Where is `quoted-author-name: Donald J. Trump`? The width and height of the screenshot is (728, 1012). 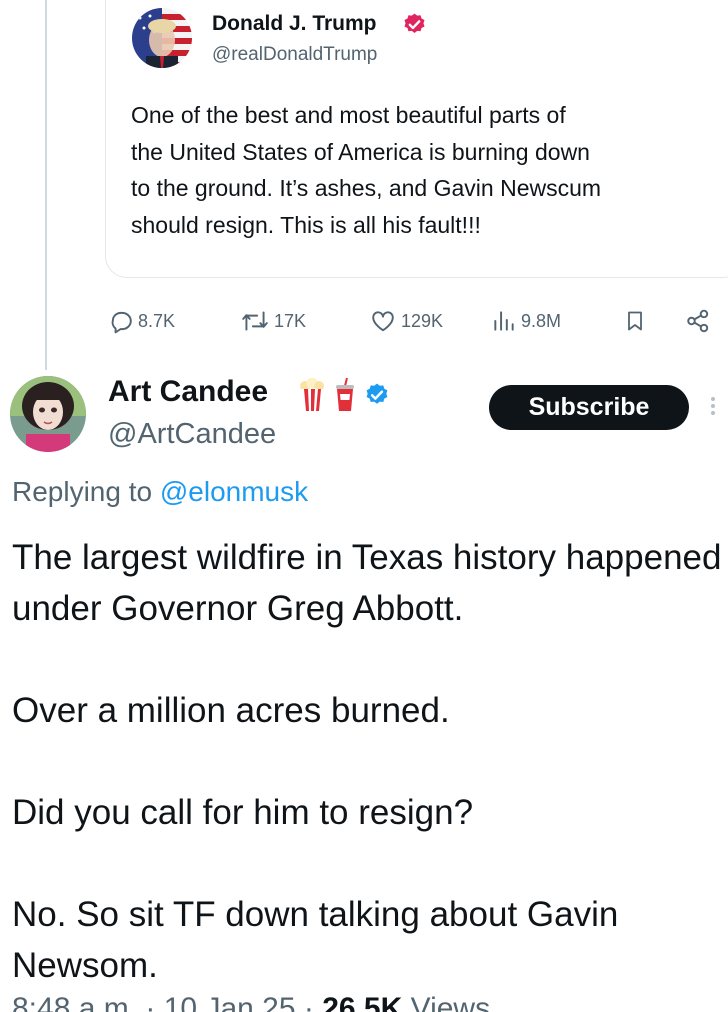
quoted-author-name: Donald J. Trump is located at coordinates (294, 24).